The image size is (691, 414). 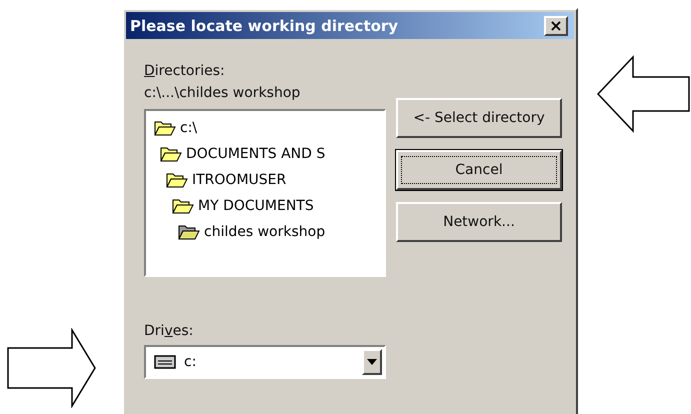 I want to click on directory-item: MY DOCUMENTS, so click(x=269, y=206).